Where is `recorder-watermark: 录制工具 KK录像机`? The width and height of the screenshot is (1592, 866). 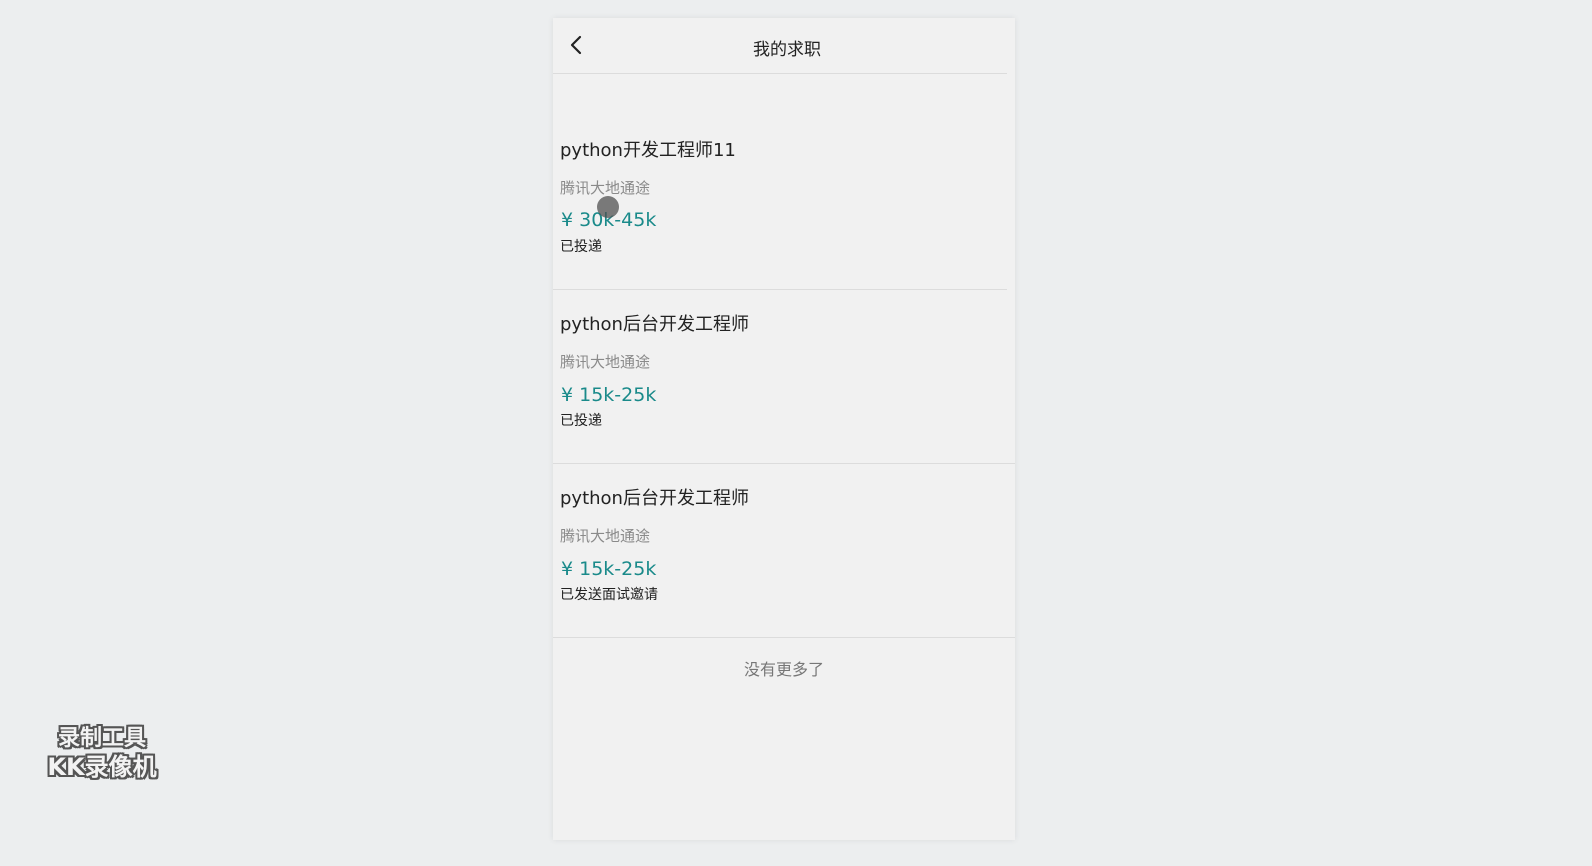
recorder-watermark: 录制工具 KK录像机 is located at coordinates (102, 753).